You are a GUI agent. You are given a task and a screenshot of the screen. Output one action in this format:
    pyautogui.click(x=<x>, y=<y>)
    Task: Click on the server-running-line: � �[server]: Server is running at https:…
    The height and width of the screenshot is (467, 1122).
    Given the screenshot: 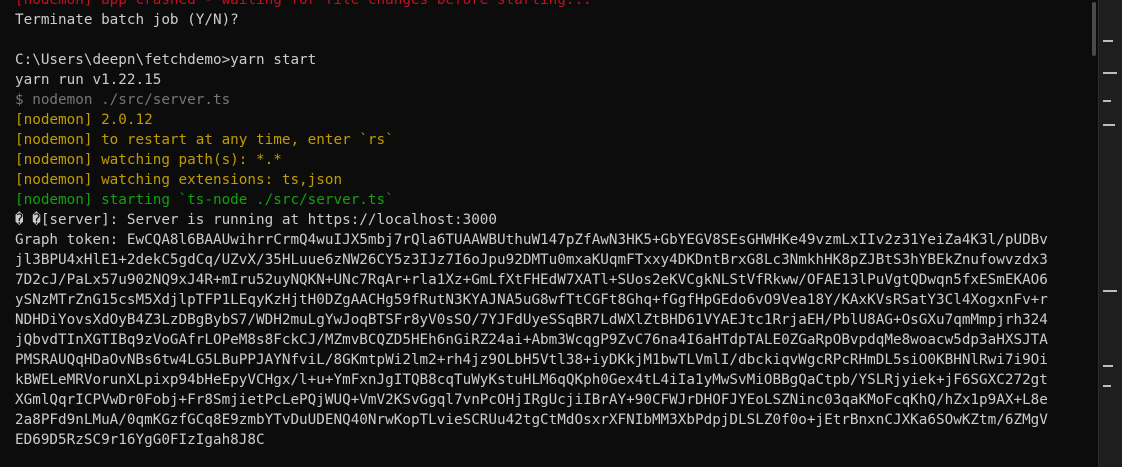 What is the action you would take?
    pyautogui.click(x=256, y=220)
    